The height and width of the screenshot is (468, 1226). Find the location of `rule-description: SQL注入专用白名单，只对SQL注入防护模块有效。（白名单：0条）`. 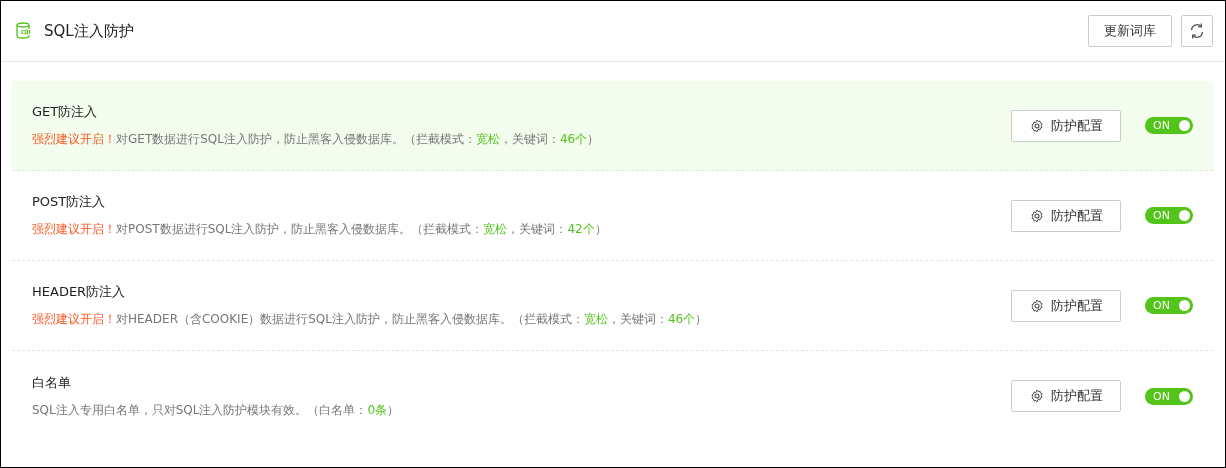

rule-description: SQL注入专用白名单，只对SQL注入防护模块有效。（白名单：0条） is located at coordinates (216, 410).